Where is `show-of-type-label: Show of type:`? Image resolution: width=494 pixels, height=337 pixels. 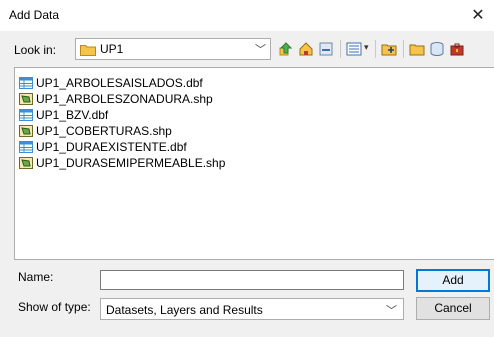 show-of-type-label: Show of type: is located at coordinates (54, 307).